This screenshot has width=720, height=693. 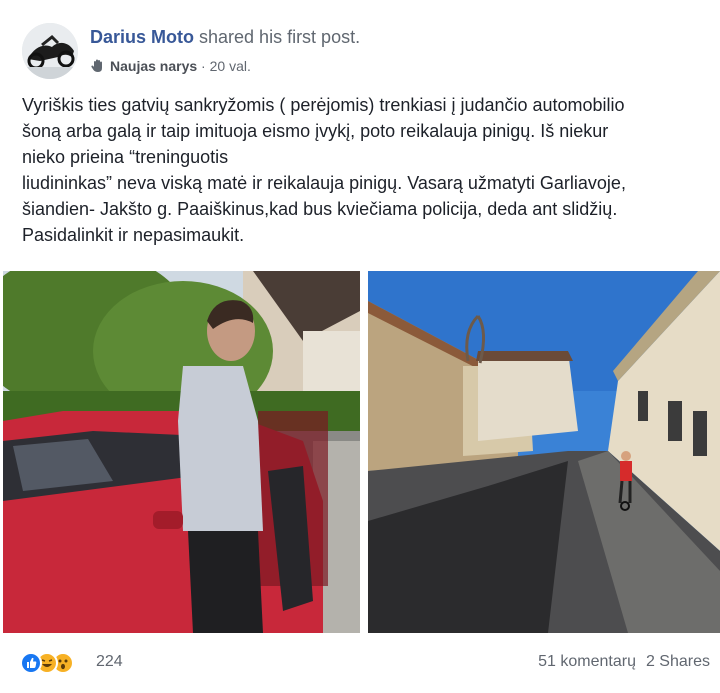 I want to click on author-avatar, so click(x=50, y=51).